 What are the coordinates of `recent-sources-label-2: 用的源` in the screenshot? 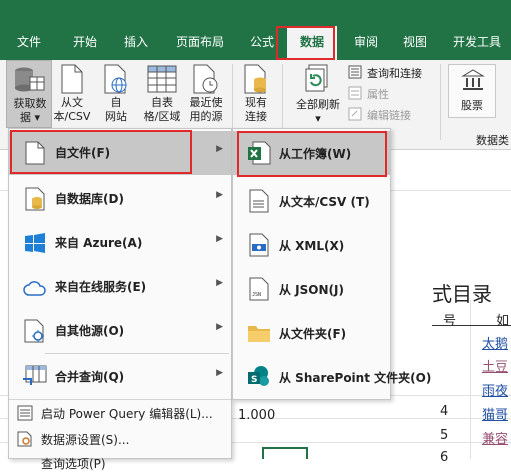 It's located at (206, 116).